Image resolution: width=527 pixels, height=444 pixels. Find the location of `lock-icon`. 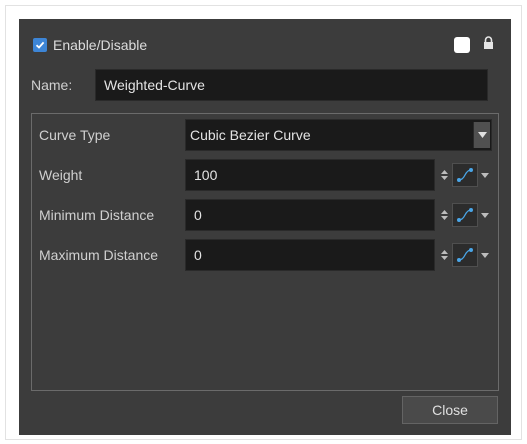

lock-icon is located at coordinates (488, 44).